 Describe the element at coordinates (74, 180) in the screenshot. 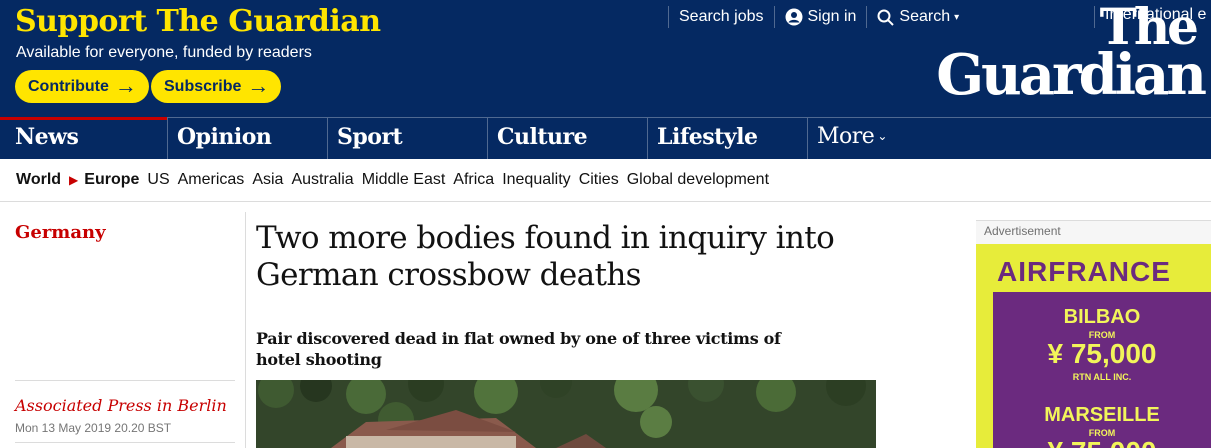

I see `triangle-right-icon: ▶` at that location.